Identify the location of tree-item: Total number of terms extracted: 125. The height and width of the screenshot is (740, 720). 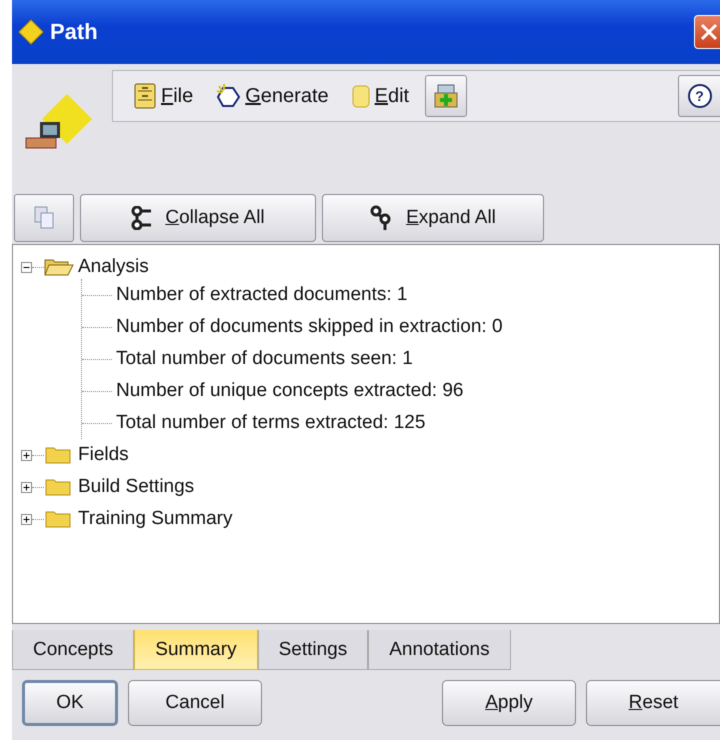
(271, 423).